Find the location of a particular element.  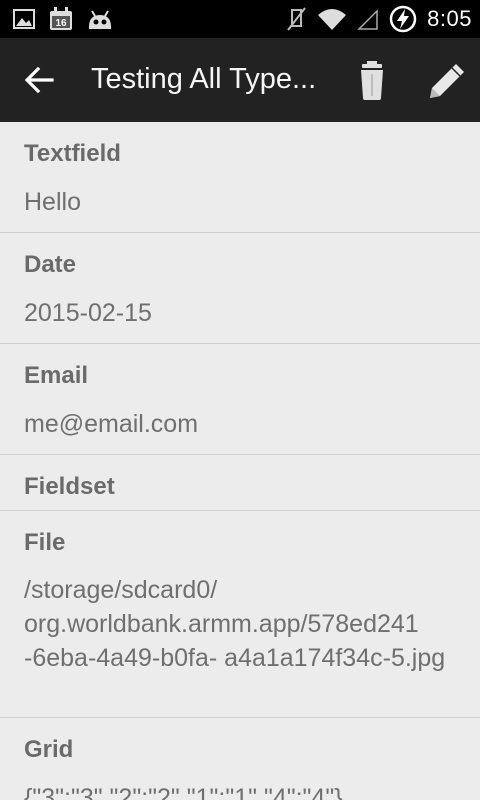

calendar-16-icon: 16 is located at coordinates (61, 18).